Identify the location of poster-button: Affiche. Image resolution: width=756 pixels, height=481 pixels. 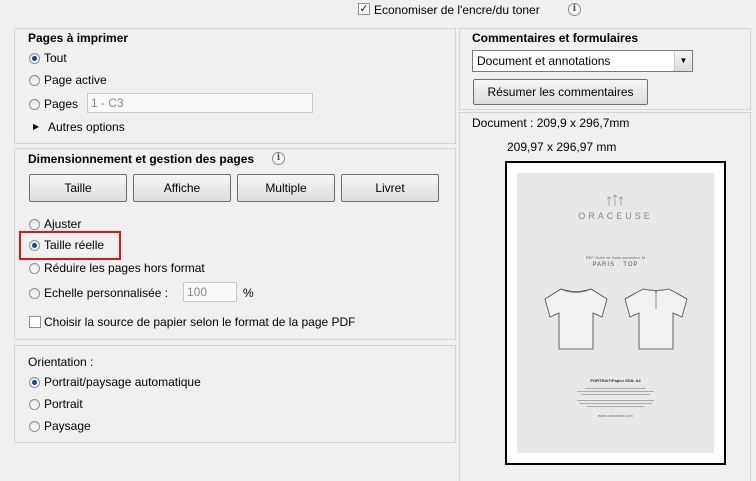
(182, 188).